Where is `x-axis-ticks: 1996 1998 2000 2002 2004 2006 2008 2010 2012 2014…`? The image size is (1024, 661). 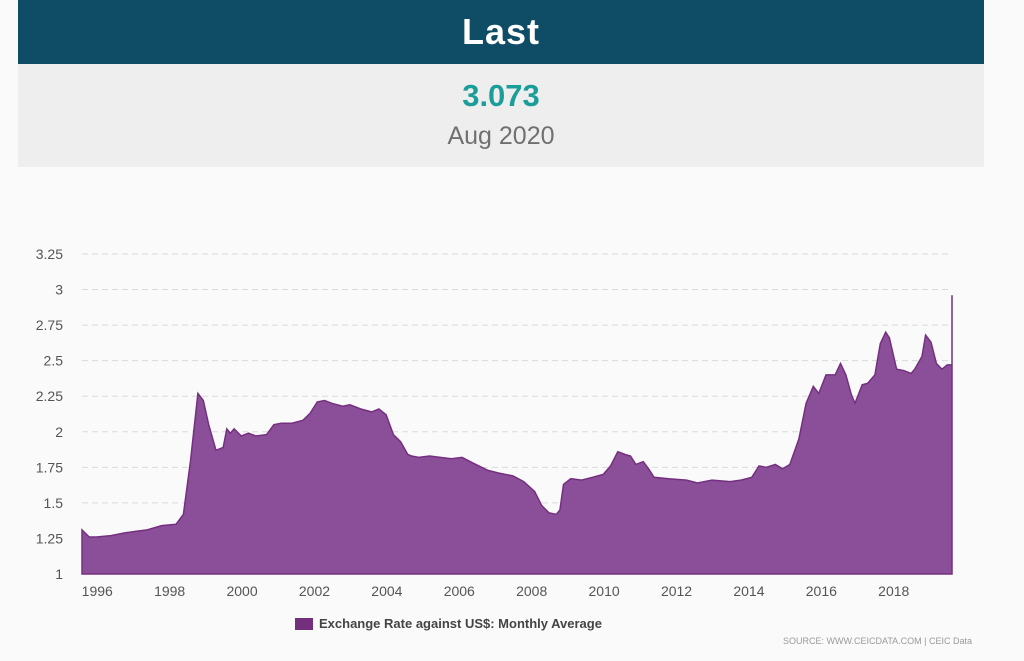 x-axis-ticks: 1996 1998 2000 2002 2004 2006 2008 2010 2012 2014… is located at coordinates (496, 591).